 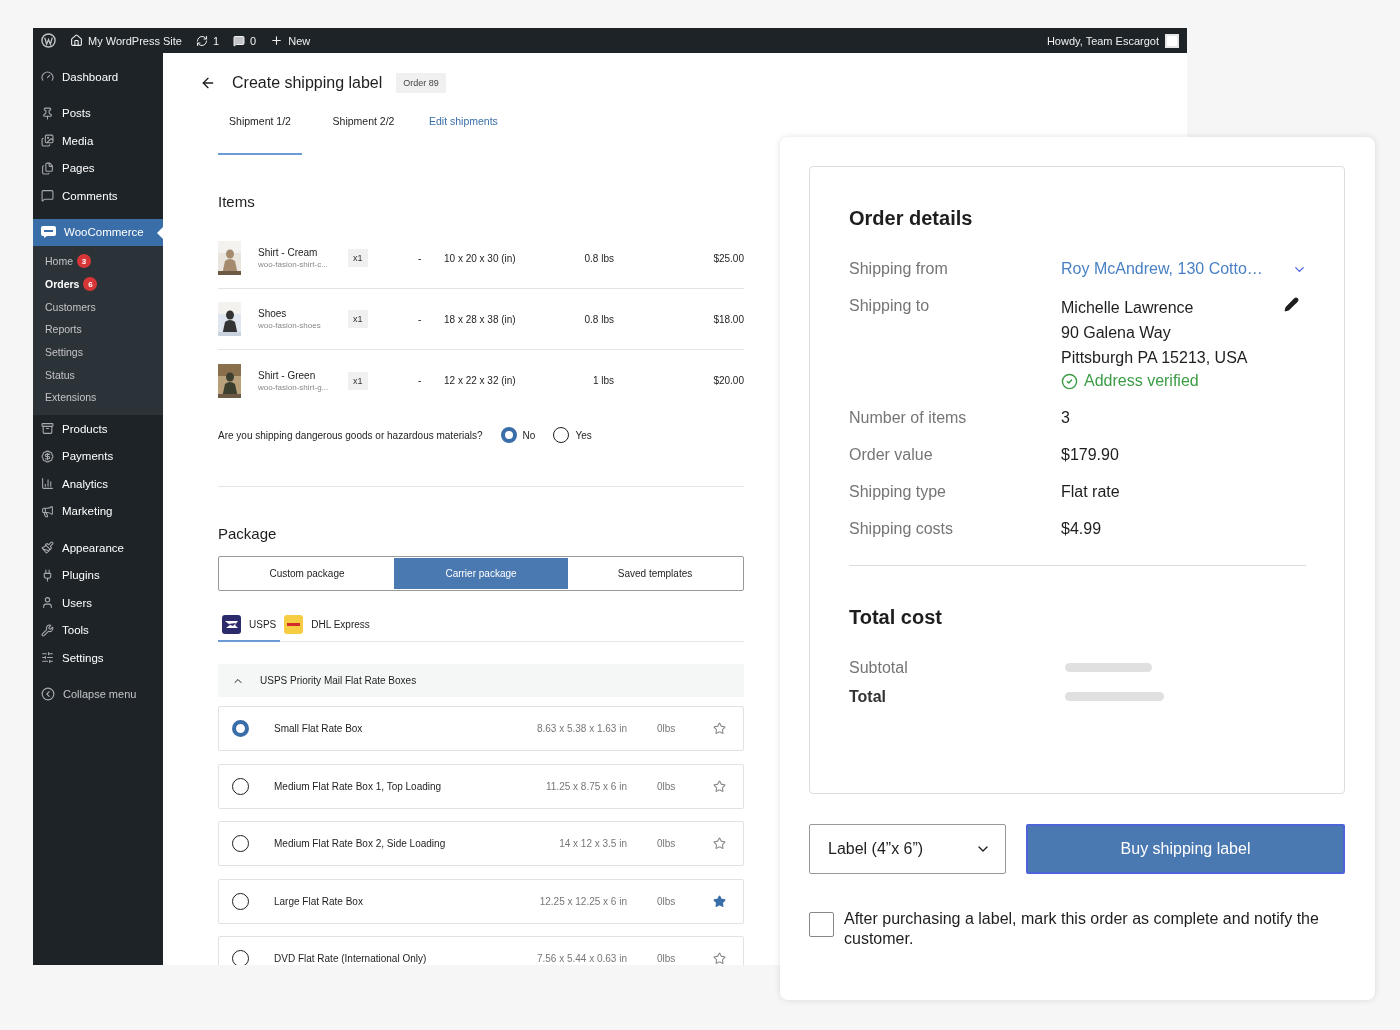 What do you see at coordinates (363, 135) in the screenshot?
I see `shipment-tab: Shipment 2/2` at bounding box center [363, 135].